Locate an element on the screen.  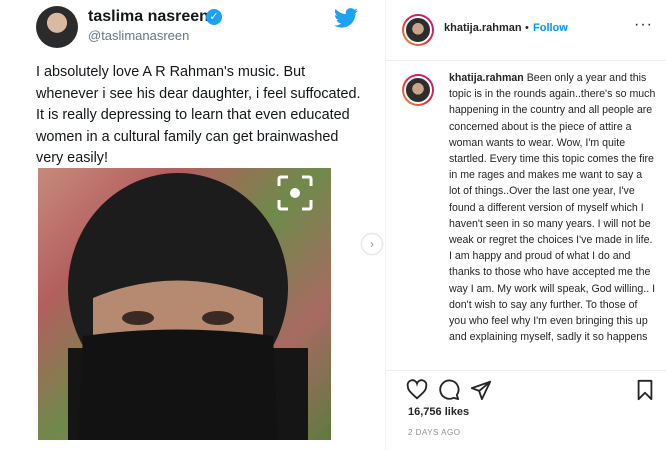
comment-icon is located at coordinates (449, 390).